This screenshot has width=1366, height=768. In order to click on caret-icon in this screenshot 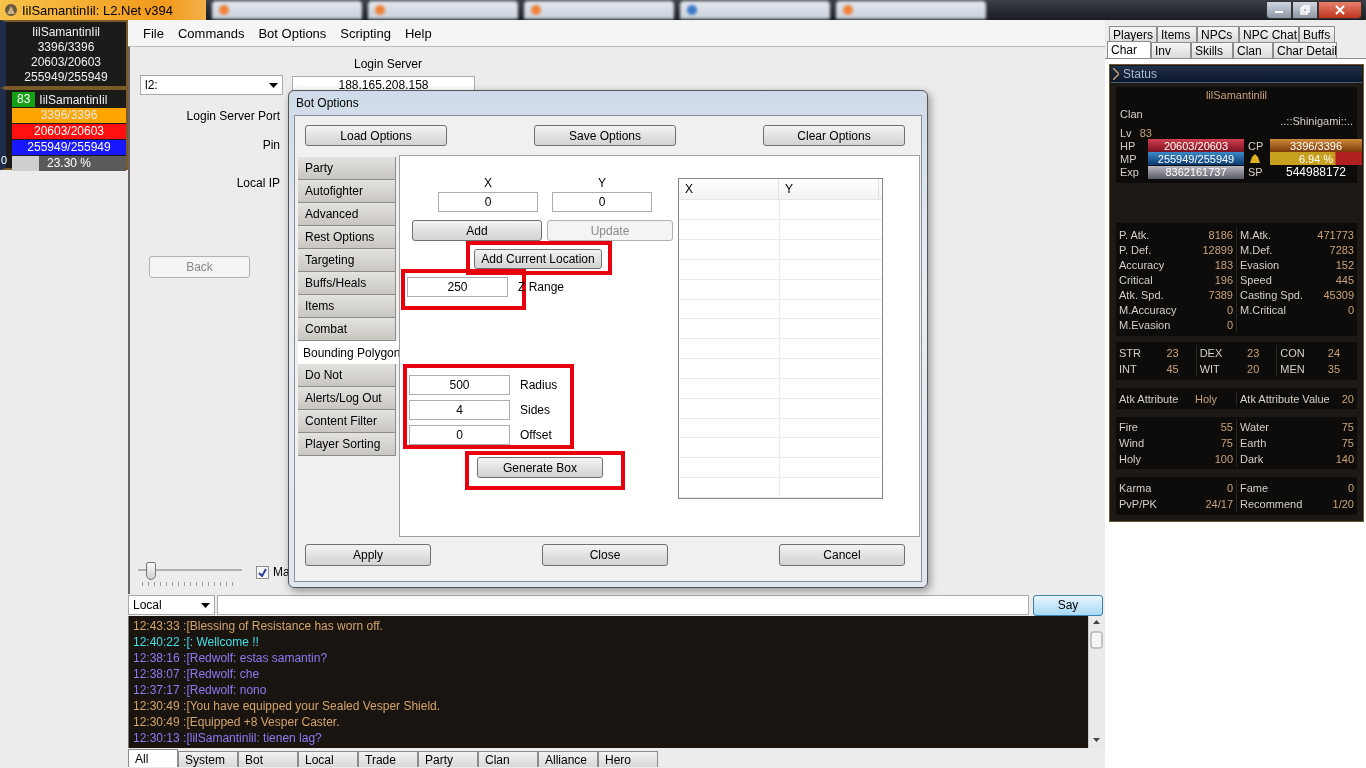, I will do `click(205, 605)`.